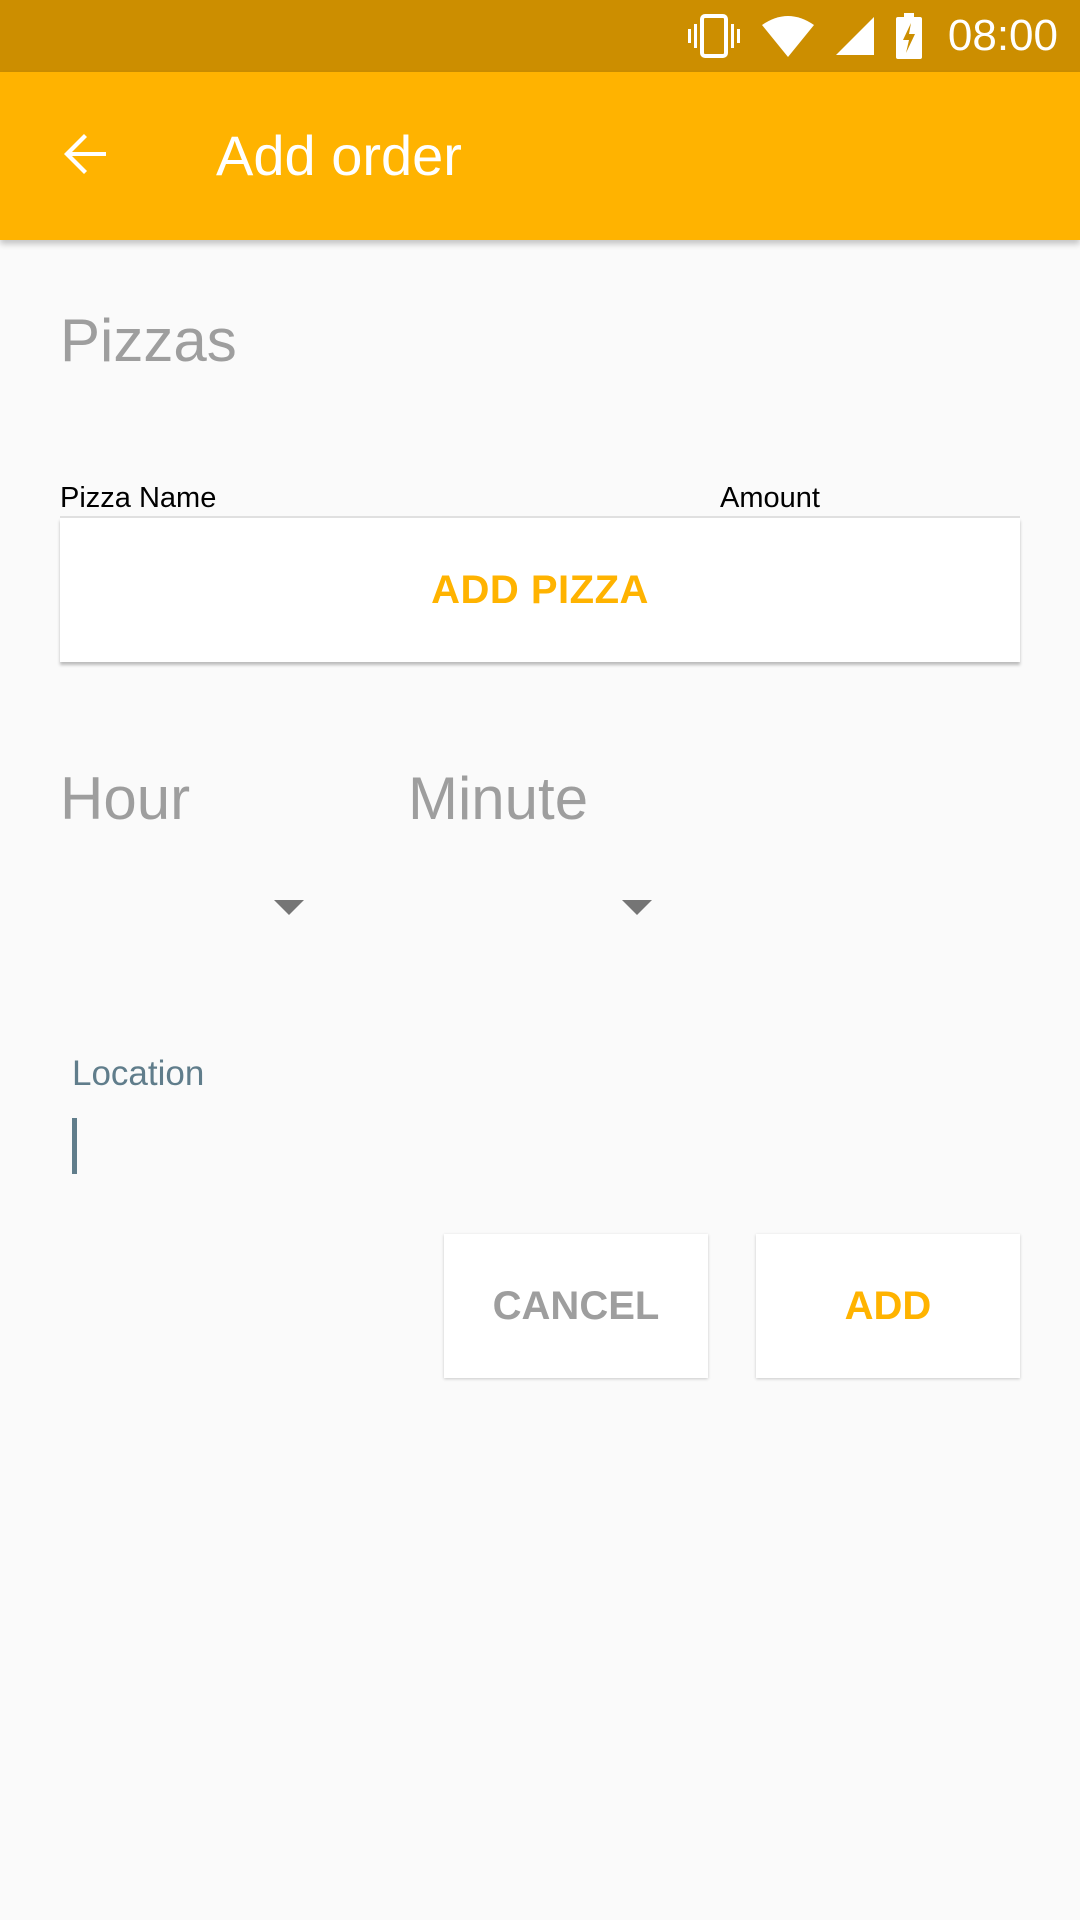 The image size is (1080, 1920). What do you see at coordinates (138, 498) in the screenshot?
I see `column-header-pizza-name: Pizza Name` at bounding box center [138, 498].